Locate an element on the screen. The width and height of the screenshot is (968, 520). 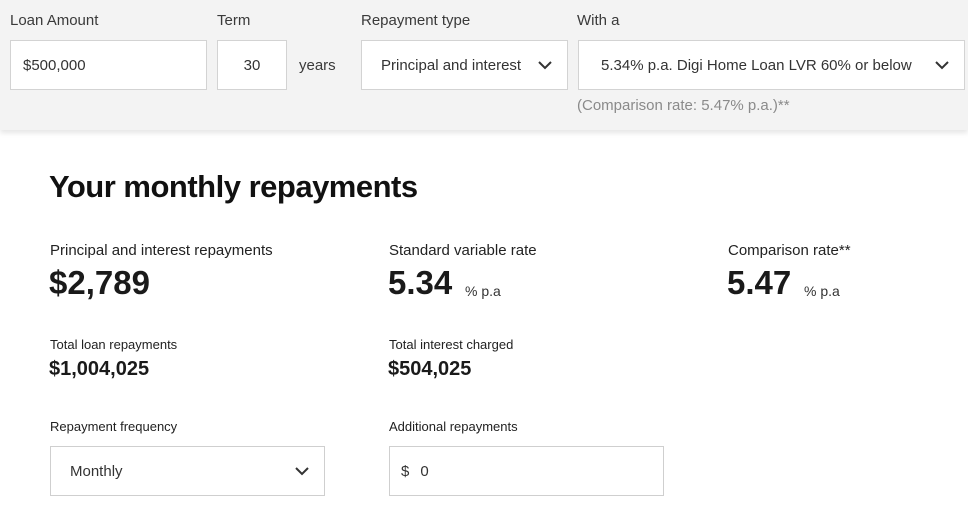
svr-value: 5.34 is located at coordinates (420, 282).